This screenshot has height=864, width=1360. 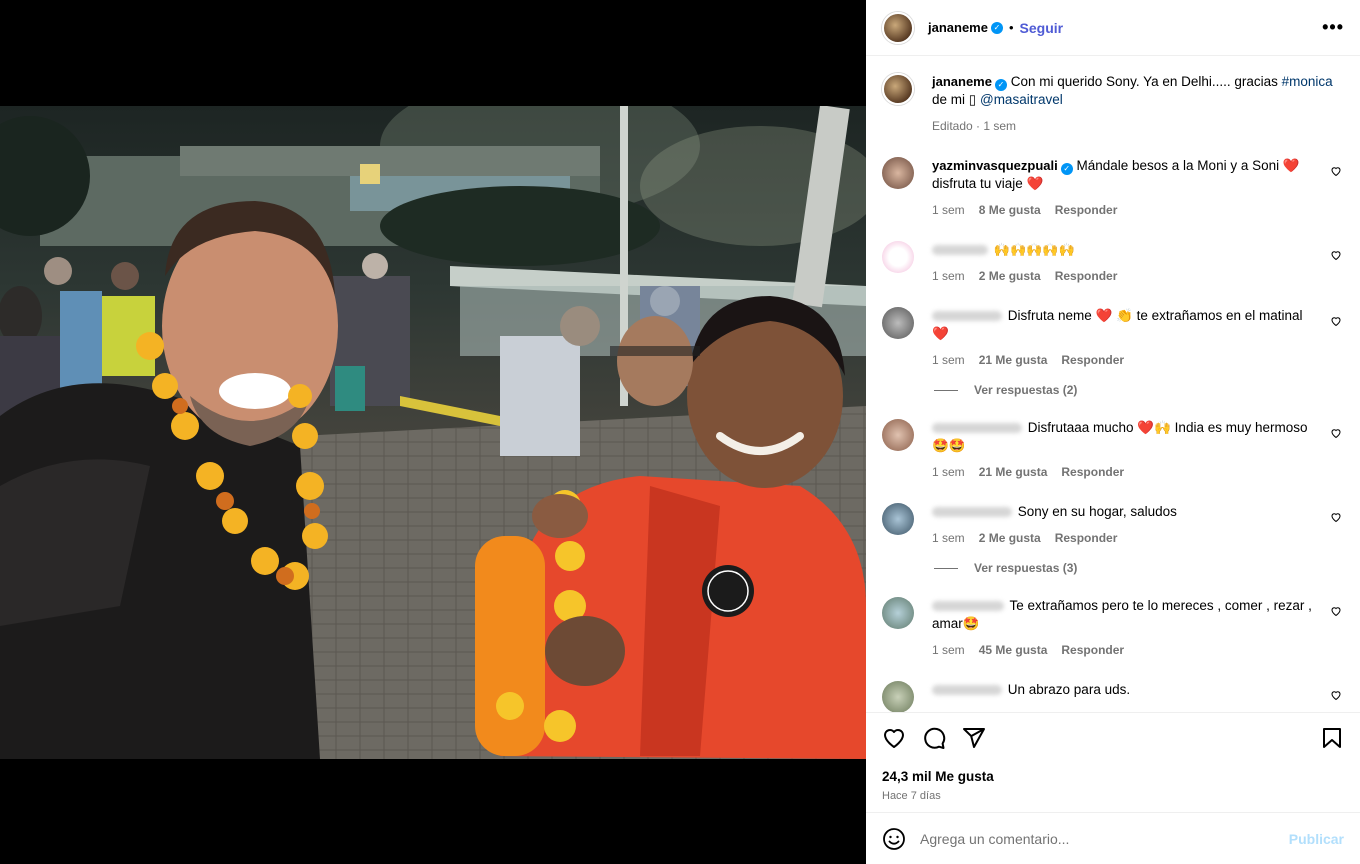 I want to click on comment-text: Sony en su hogar, saludos, so click(x=1097, y=511).